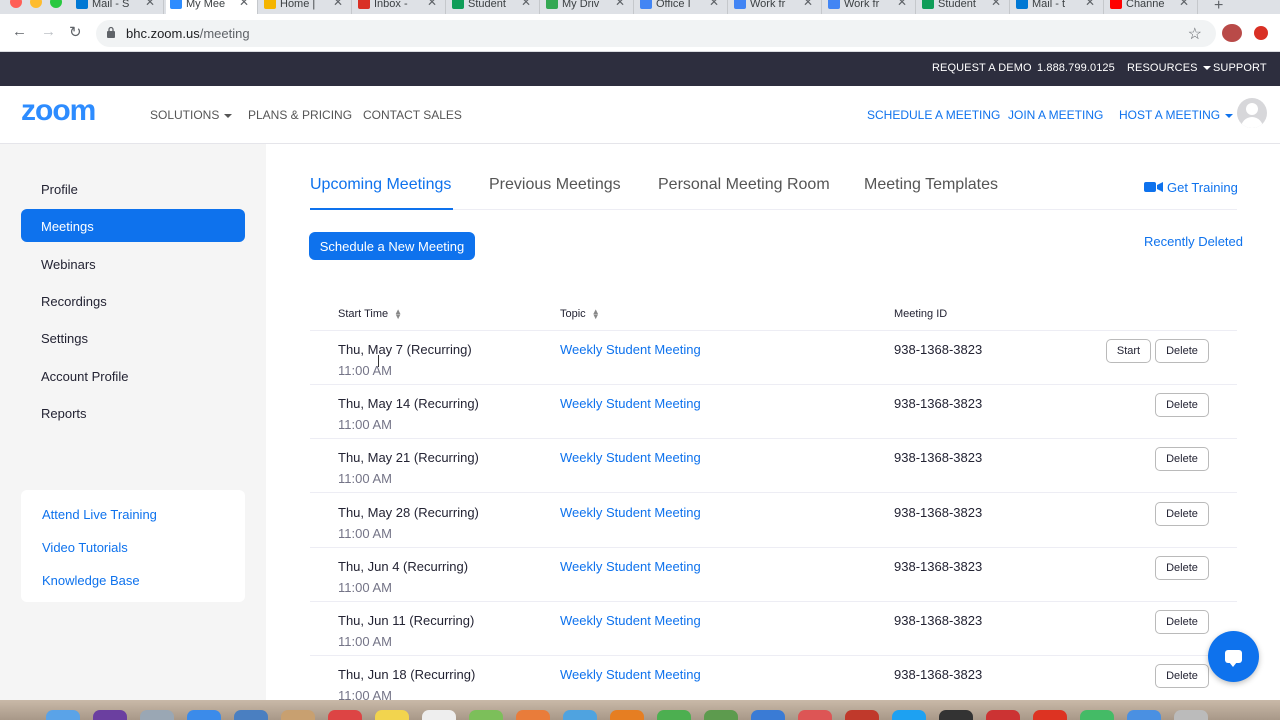 The width and height of the screenshot is (1280, 720). I want to click on meeting-date: Thu, Jun 18 (Recurring), so click(406, 674).